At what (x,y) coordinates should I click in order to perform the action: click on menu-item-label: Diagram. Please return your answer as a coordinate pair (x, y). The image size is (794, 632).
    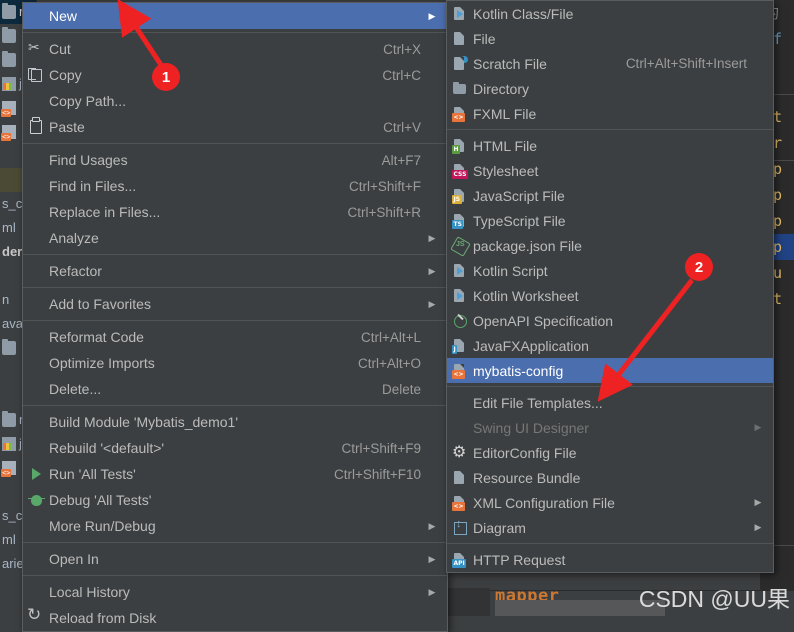
    Looking at the image, I should click on (499, 527).